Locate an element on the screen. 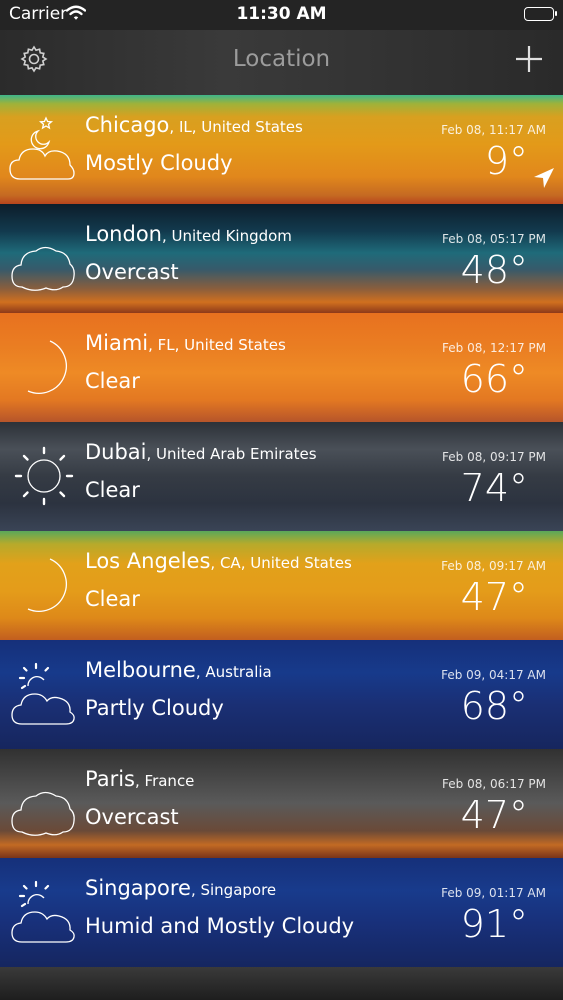 The image size is (563, 1000). city-name: Los Angeles, CA, United States is located at coordinates (218, 561).